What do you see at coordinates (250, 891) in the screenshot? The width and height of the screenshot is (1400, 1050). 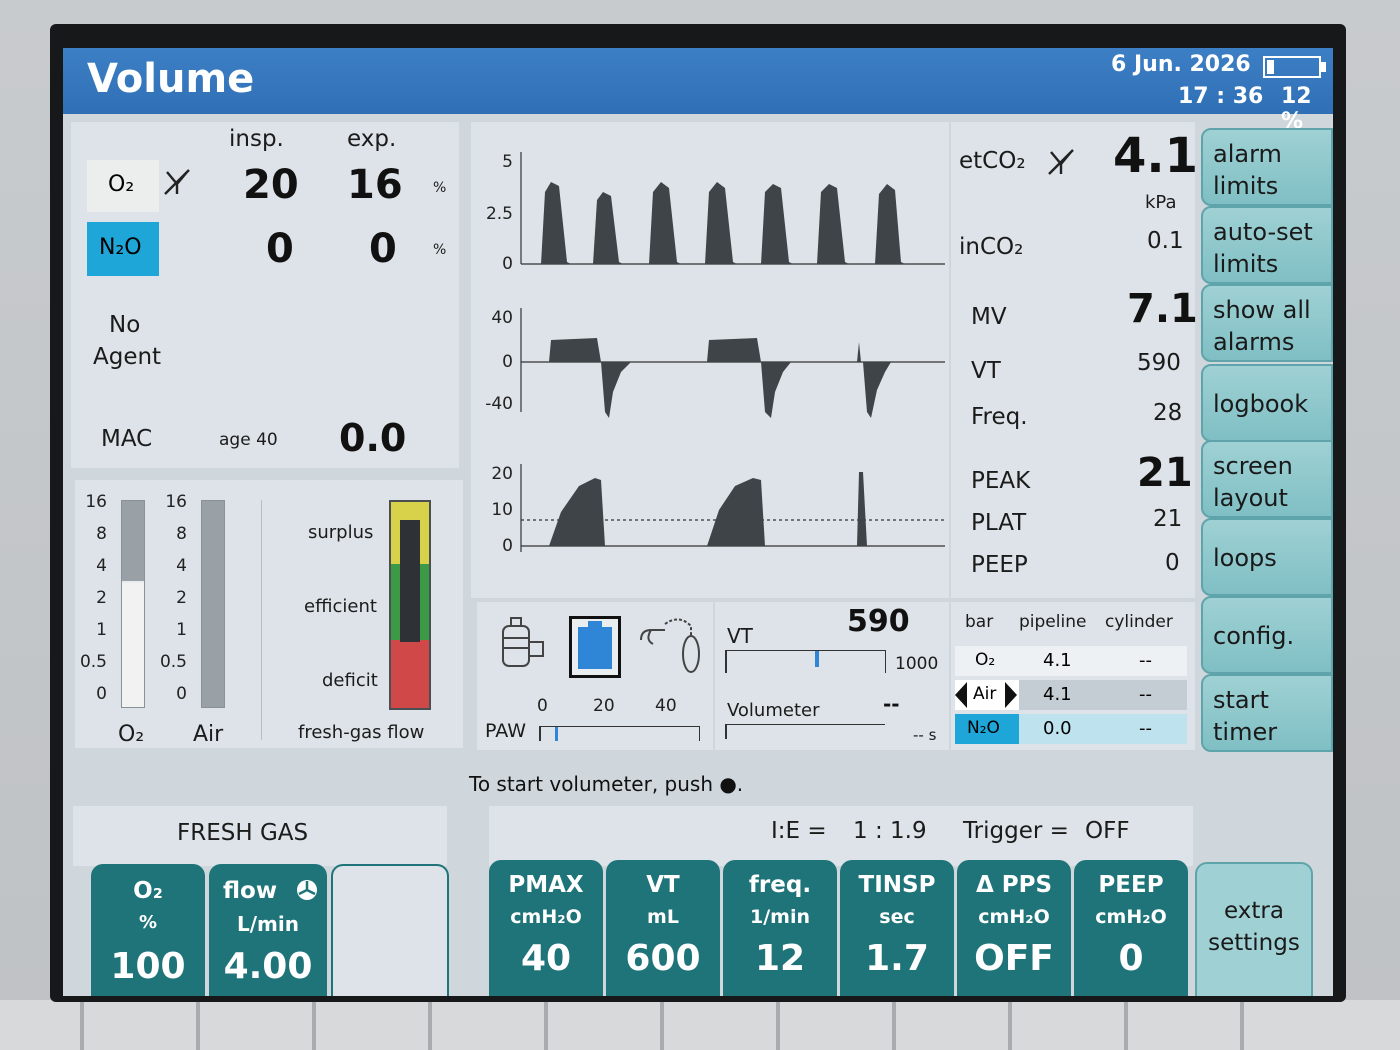 I see `fresh-gas-flow-label: flow` at bounding box center [250, 891].